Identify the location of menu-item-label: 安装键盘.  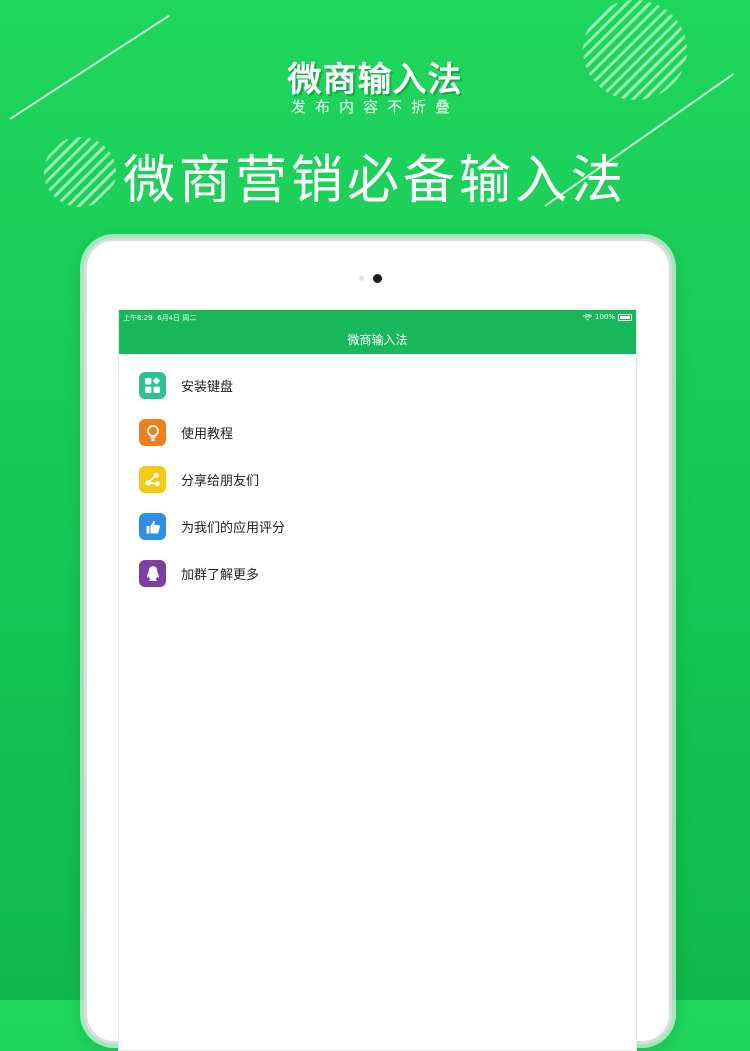
(207, 387).